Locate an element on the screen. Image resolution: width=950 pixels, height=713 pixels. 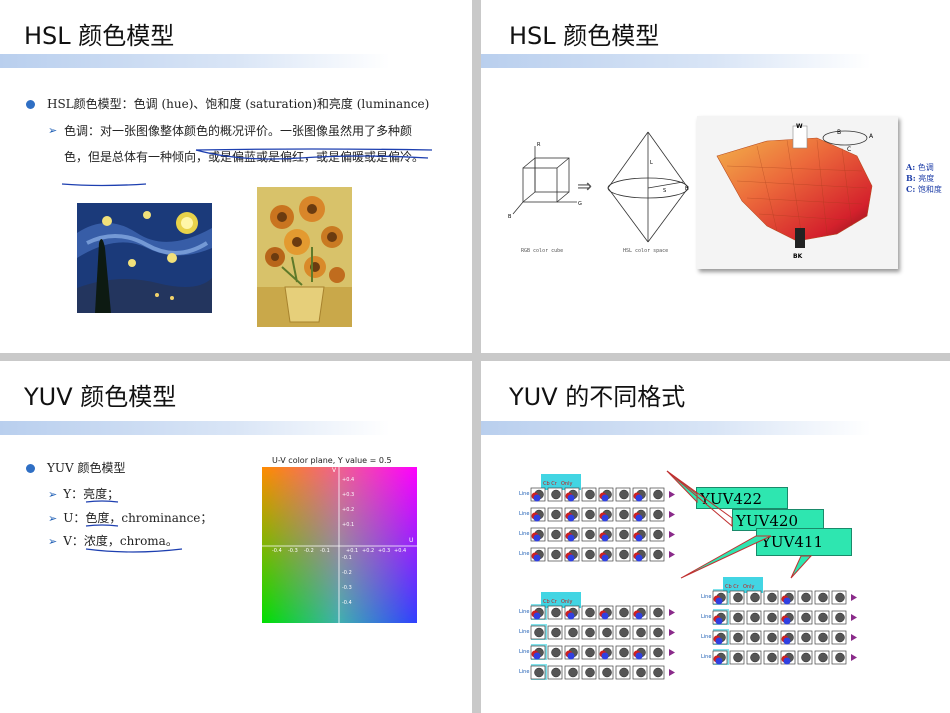
slide-title: YUV 颜色模型 is located at coordinates (100, 397).